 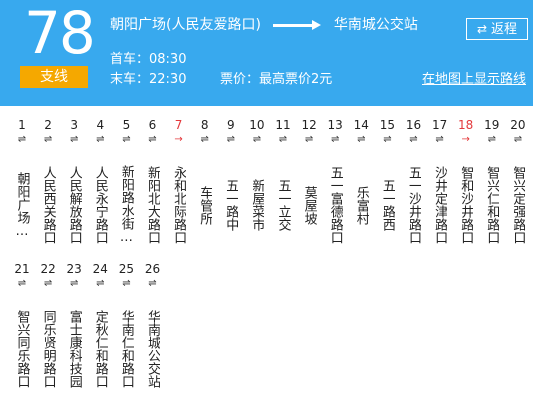 I want to click on bus-stop: 16 ⇌ 五一沙井路口, so click(x=414, y=188).